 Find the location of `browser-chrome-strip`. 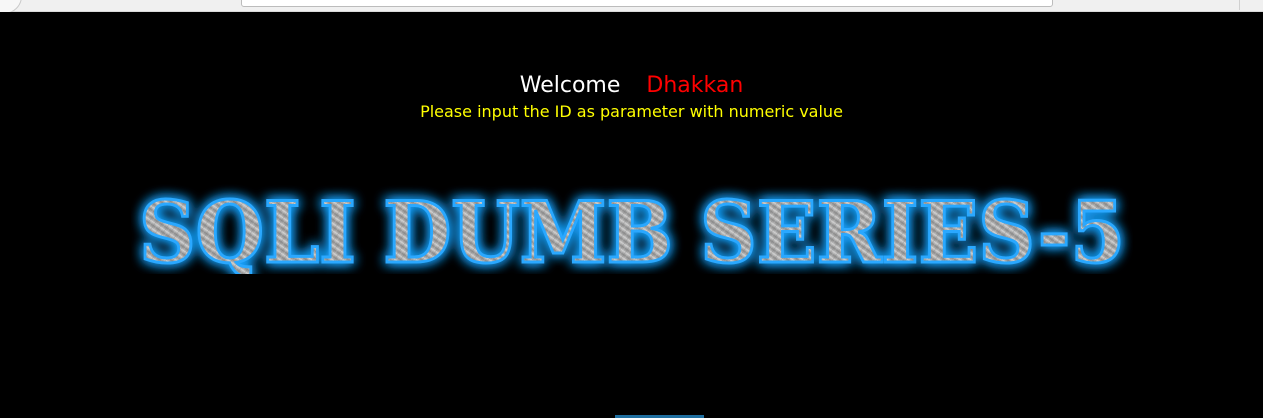

browser-chrome-strip is located at coordinates (631, 7).